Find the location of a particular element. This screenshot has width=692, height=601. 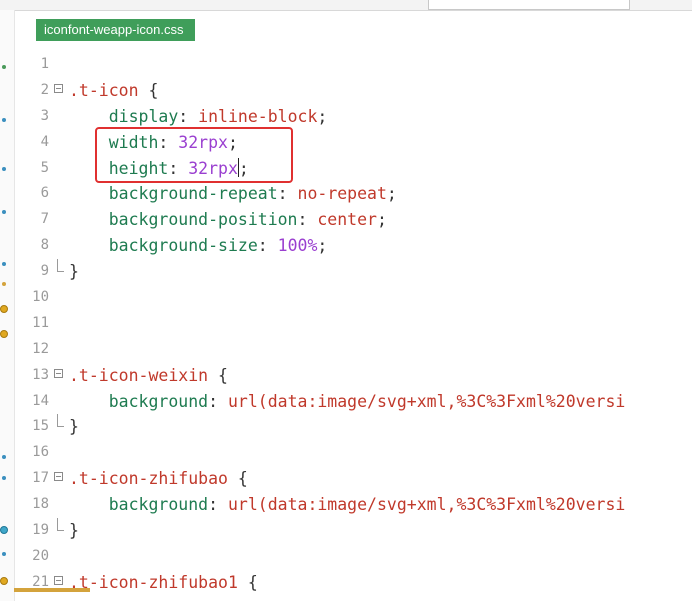

code-text: background-repeat: no-repeat; is located at coordinates (233, 194).